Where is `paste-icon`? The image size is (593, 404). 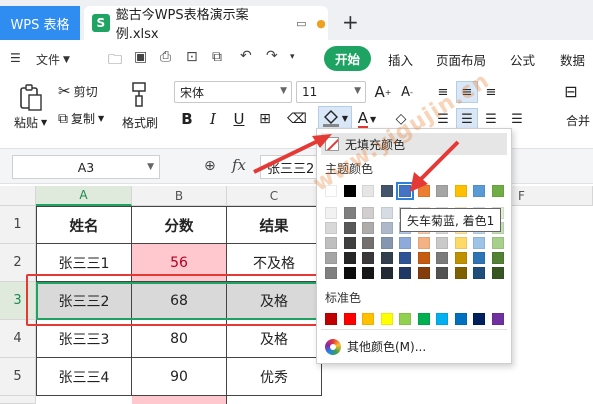 paste-icon is located at coordinates (31, 98).